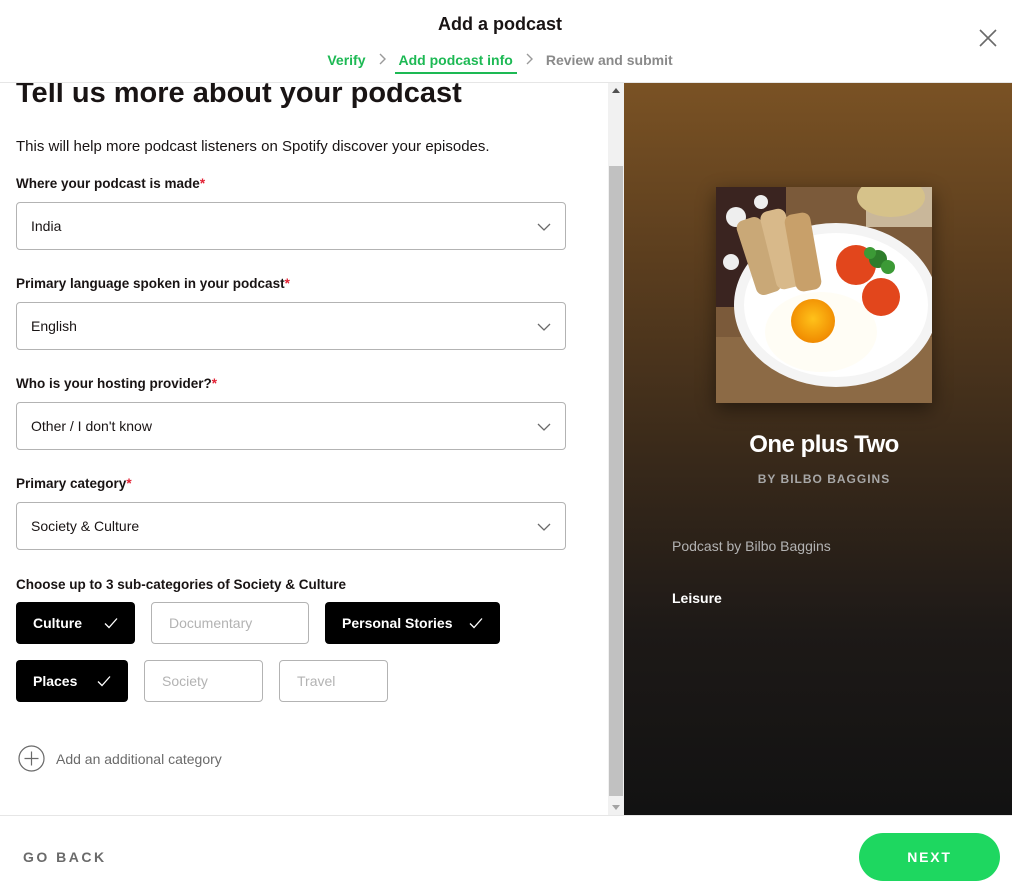  I want to click on subcategory-chip-personal-stories: Personal Stories, so click(412, 623).